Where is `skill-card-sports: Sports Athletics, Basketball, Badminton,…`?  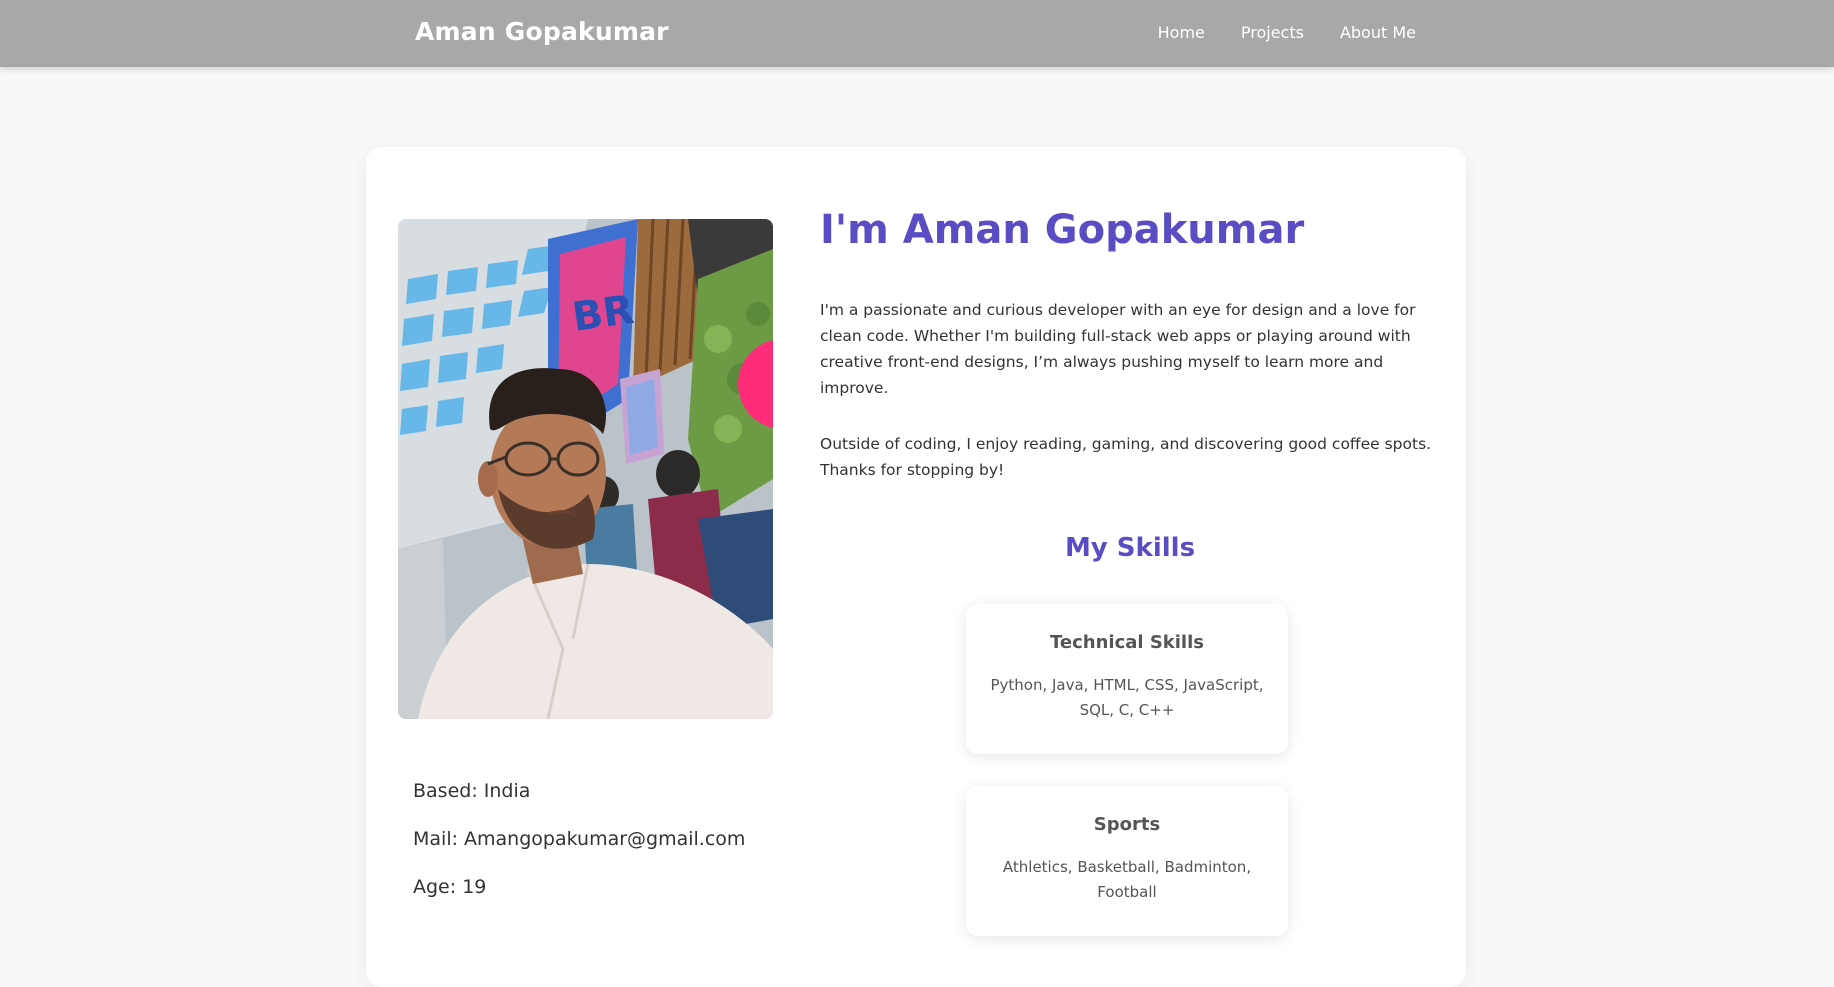
skill-card-sports: Sports Athletics, Basketball, Badminton,… is located at coordinates (1127, 861).